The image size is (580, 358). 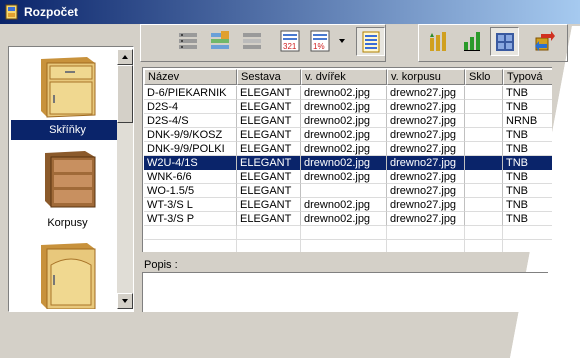 What do you see at coordinates (290, 46) in the screenshot?
I see `svg-text: 321` at bounding box center [290, 46].